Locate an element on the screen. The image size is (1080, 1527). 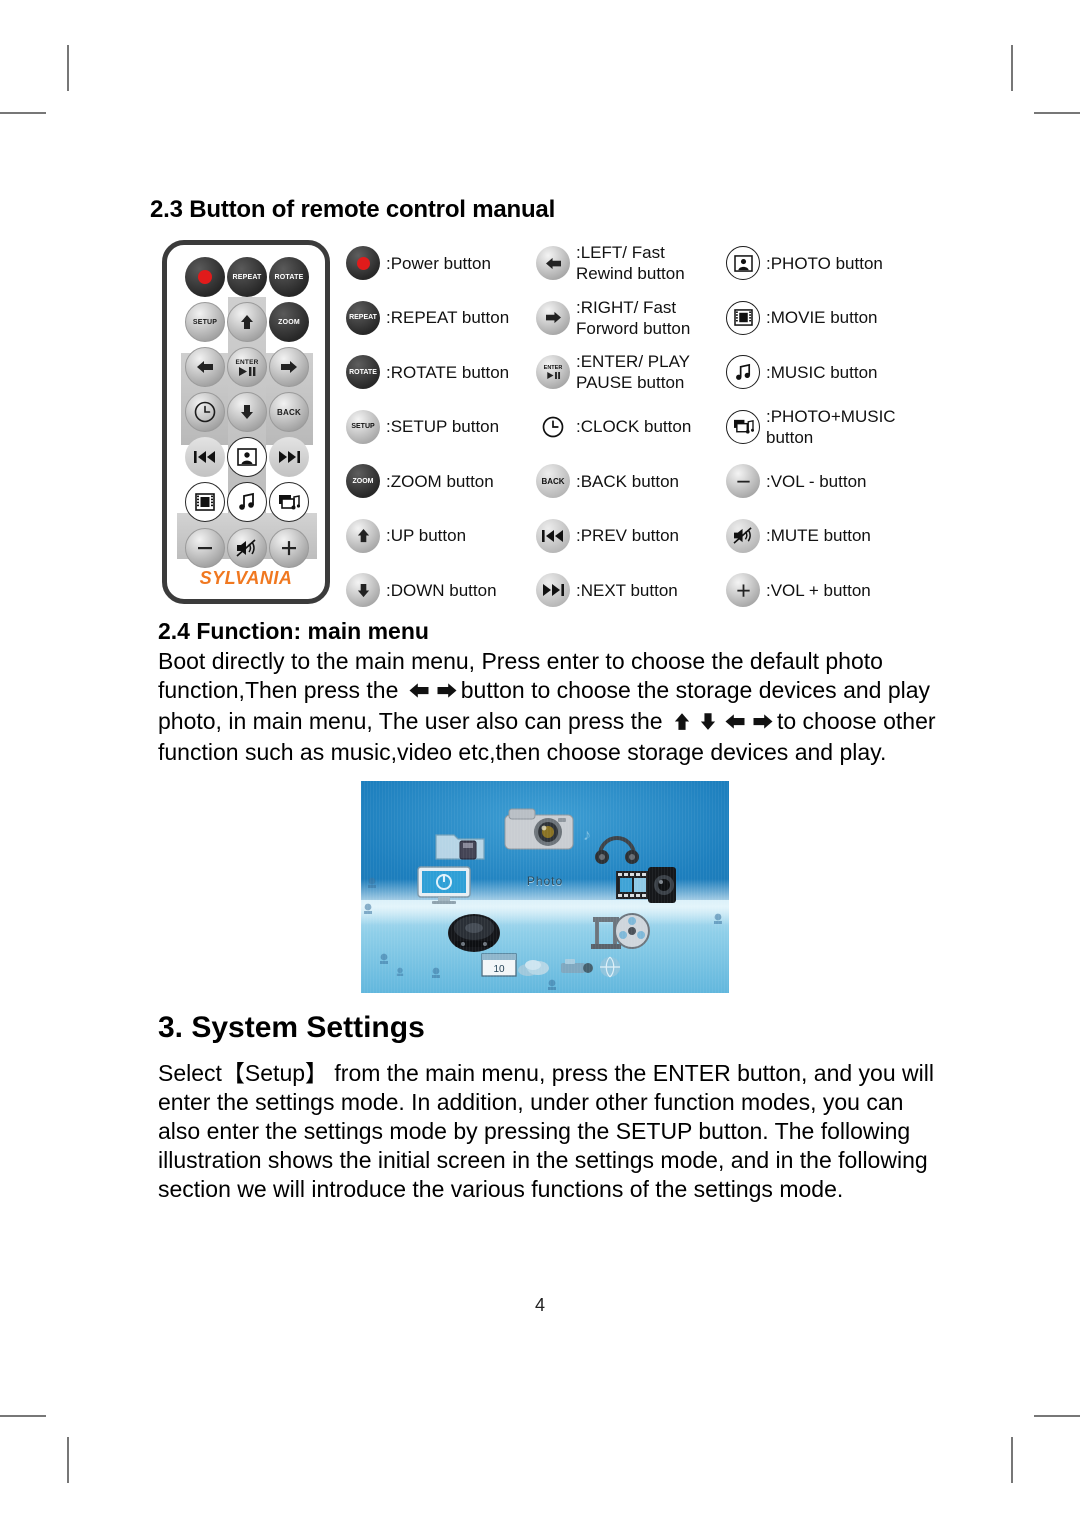
remote-photo-button is located at coordinates (247, 457).